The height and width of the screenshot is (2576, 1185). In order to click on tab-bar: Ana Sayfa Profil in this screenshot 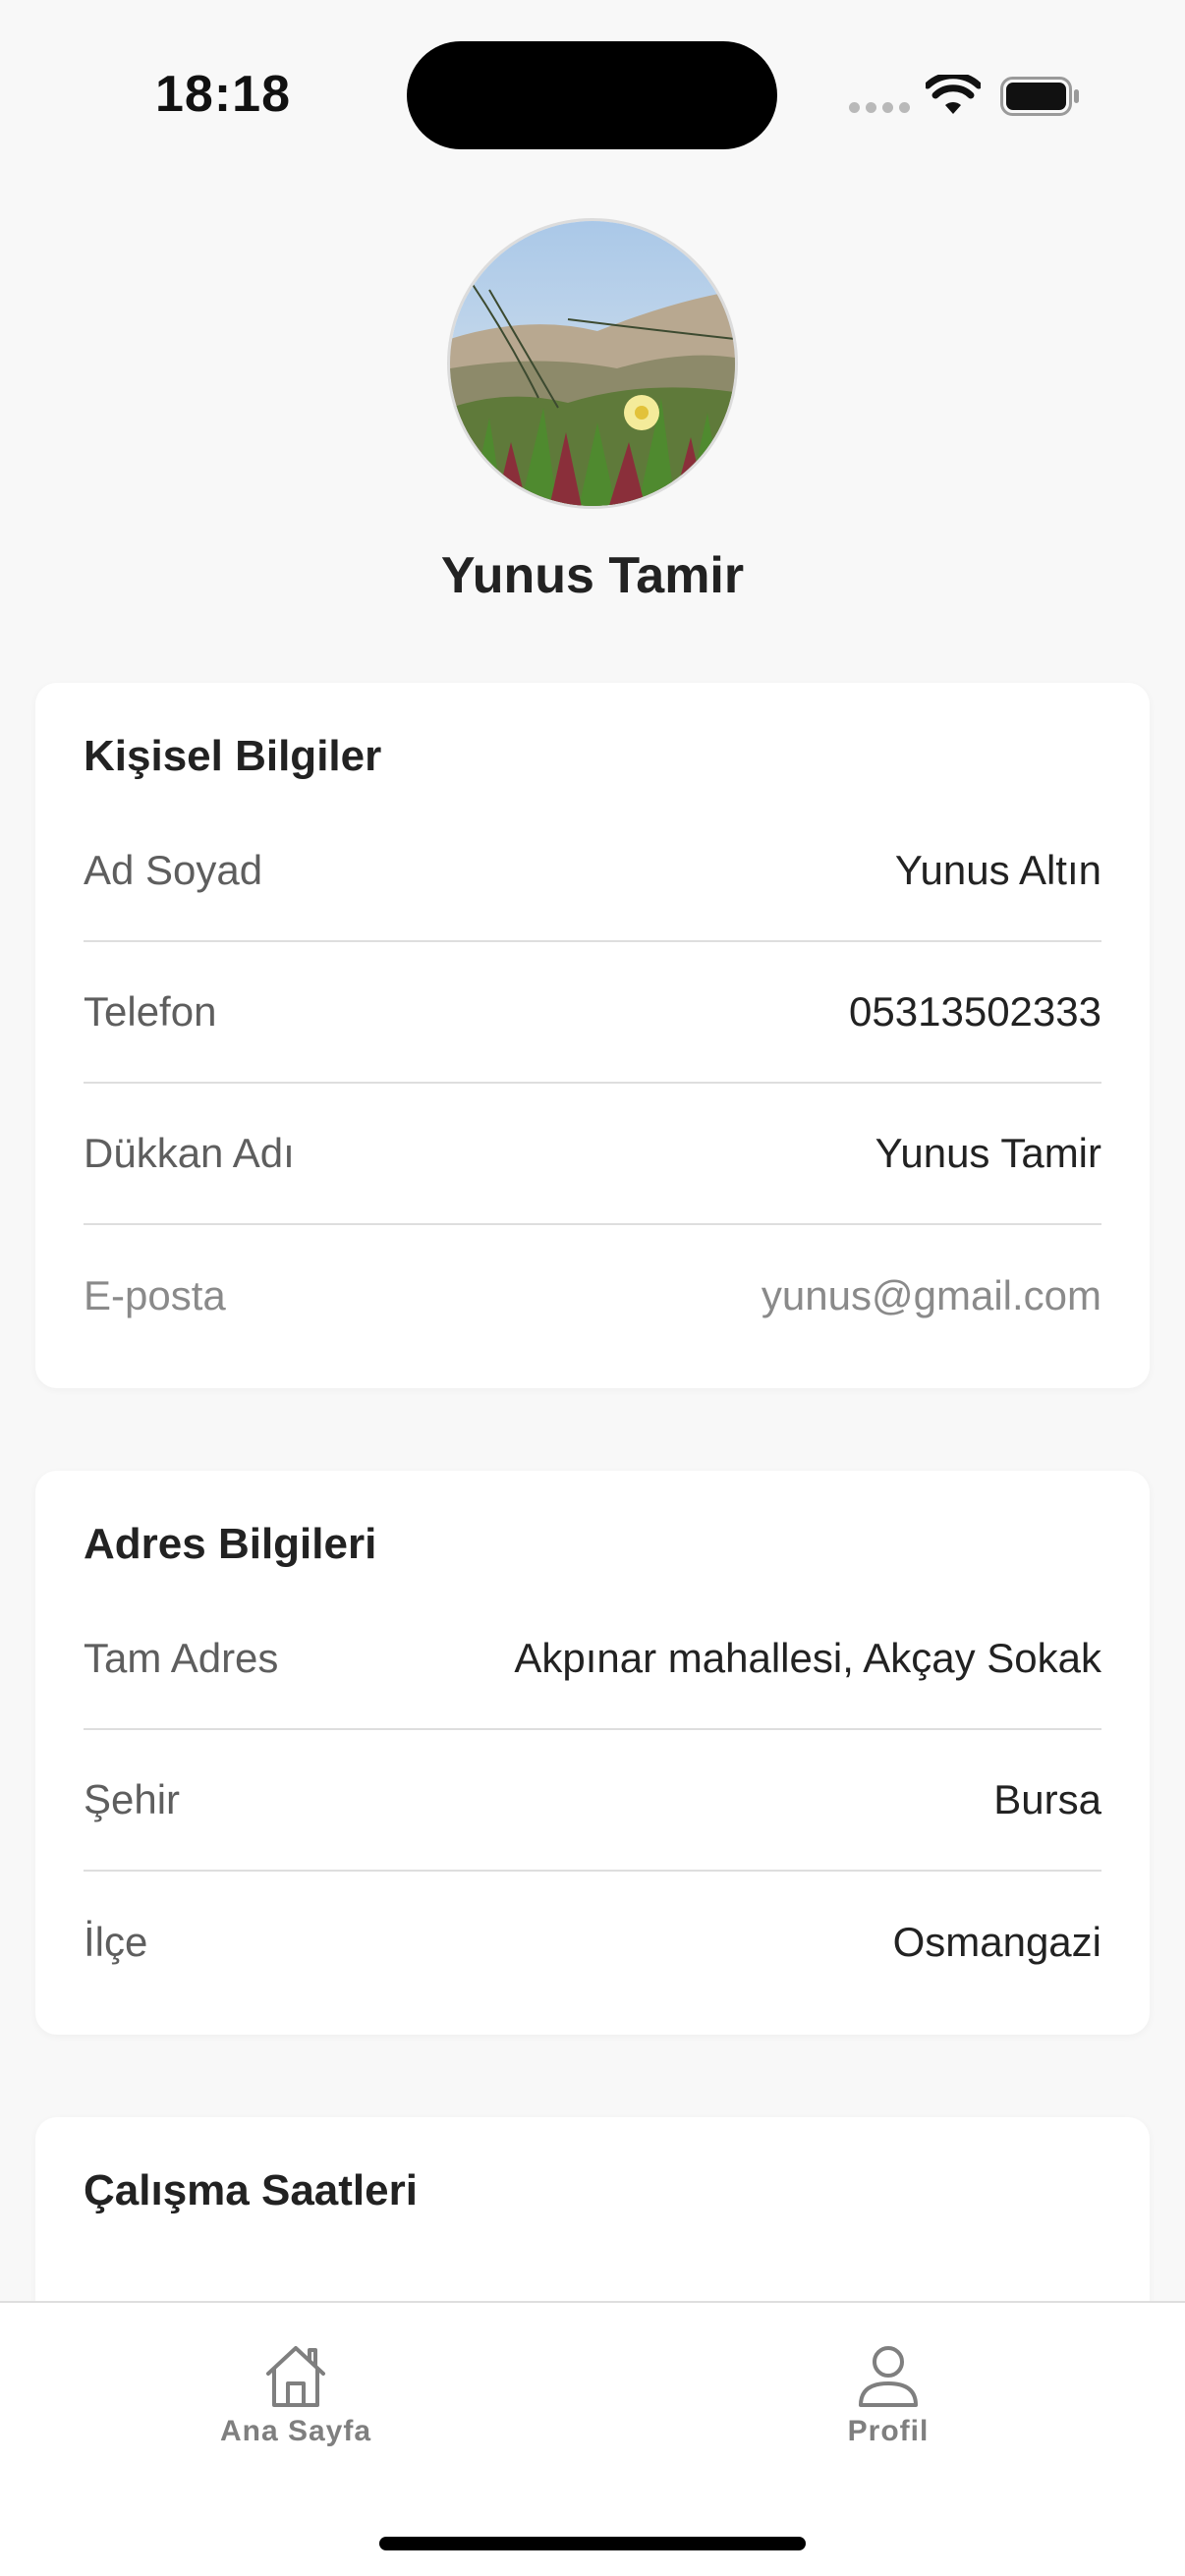, I will do `click(592, 2438)`.